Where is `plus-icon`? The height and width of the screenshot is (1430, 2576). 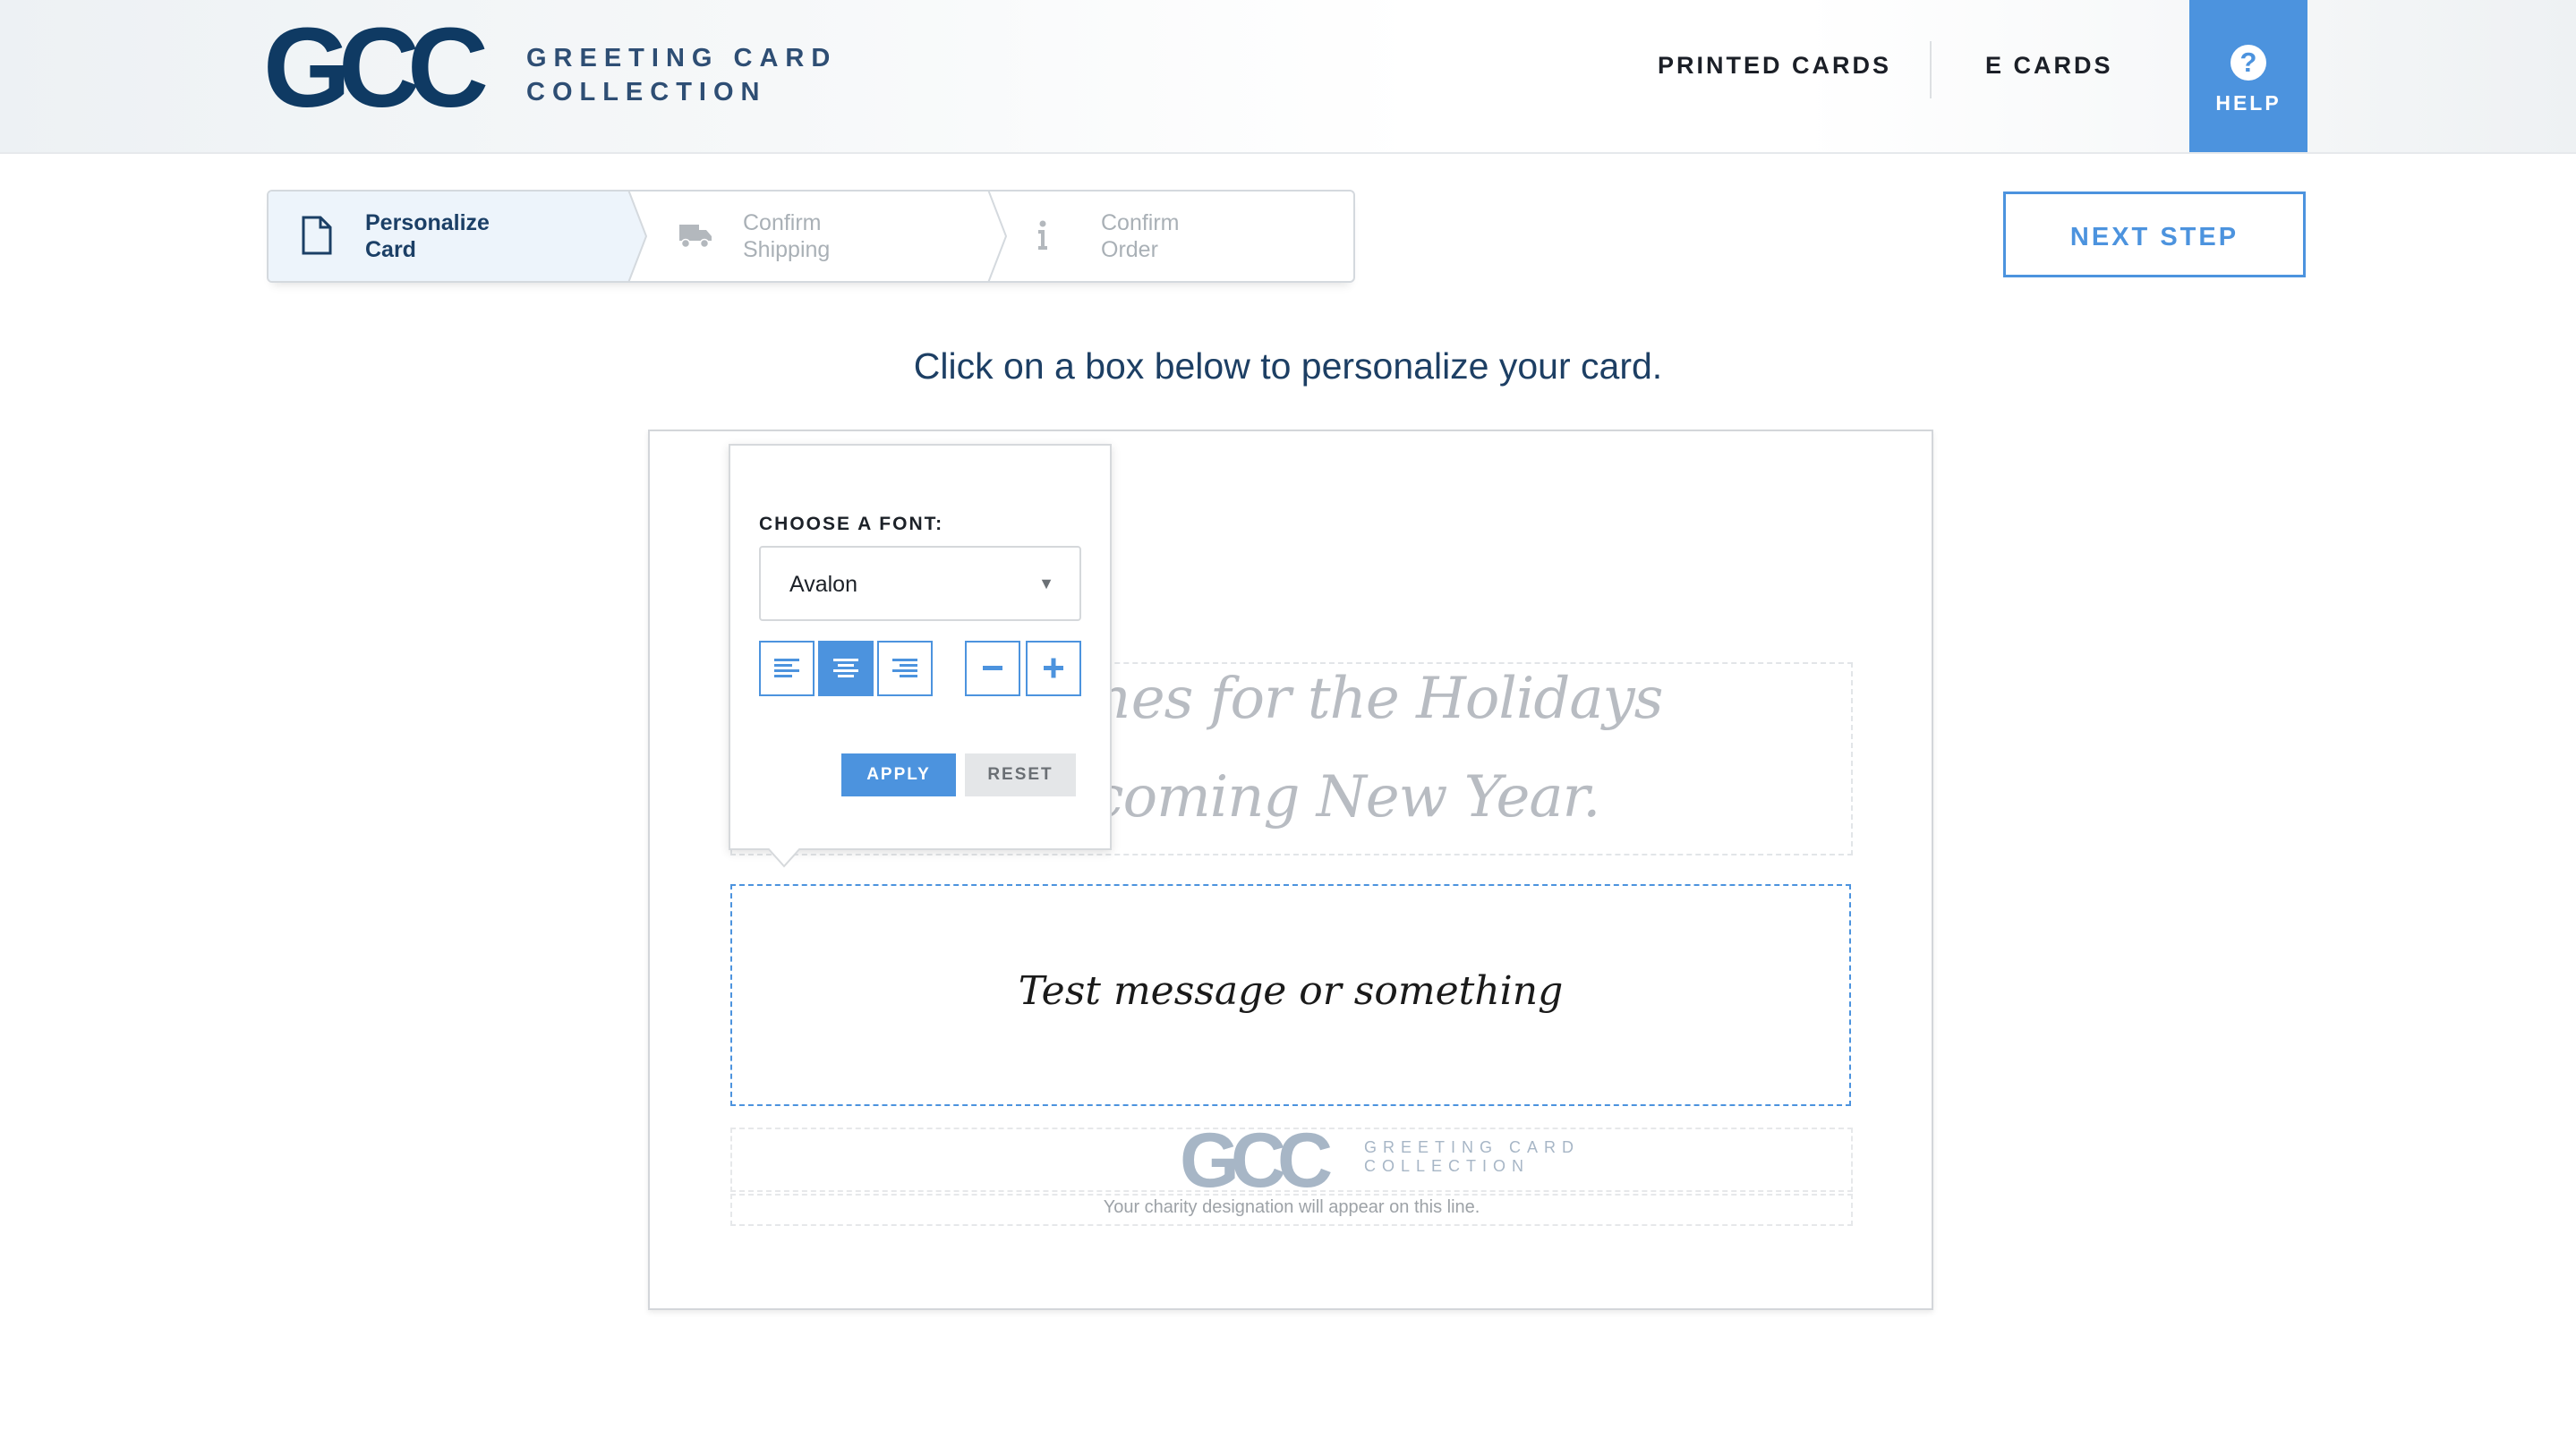
plus-icon is located at coordinates (1053, 668).